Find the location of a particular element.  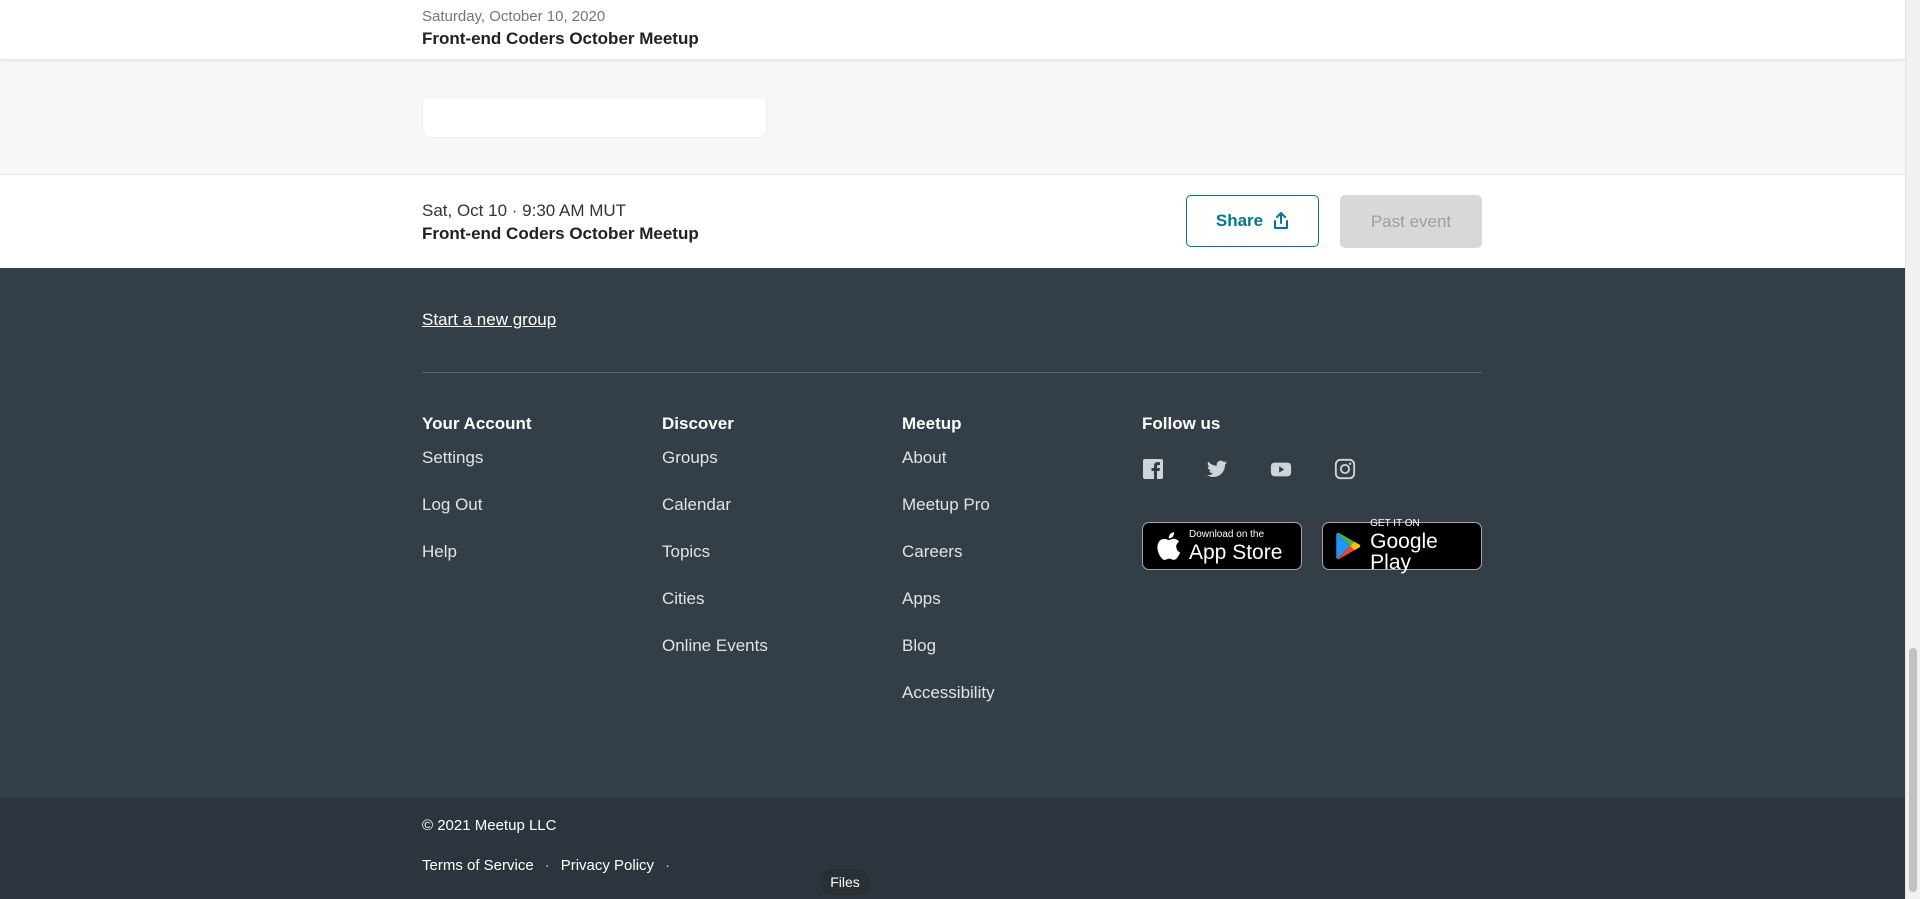

share-button: Share is located at coordinates (1252, 221).